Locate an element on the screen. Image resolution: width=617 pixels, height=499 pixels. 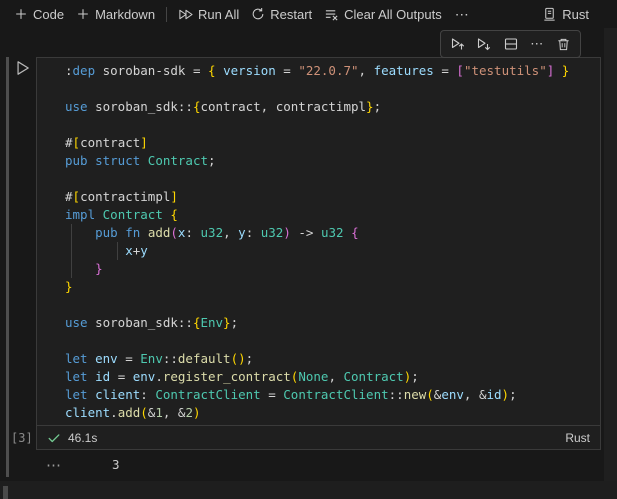
output-options-button: ⋯ is located at coordinates (54, 465).